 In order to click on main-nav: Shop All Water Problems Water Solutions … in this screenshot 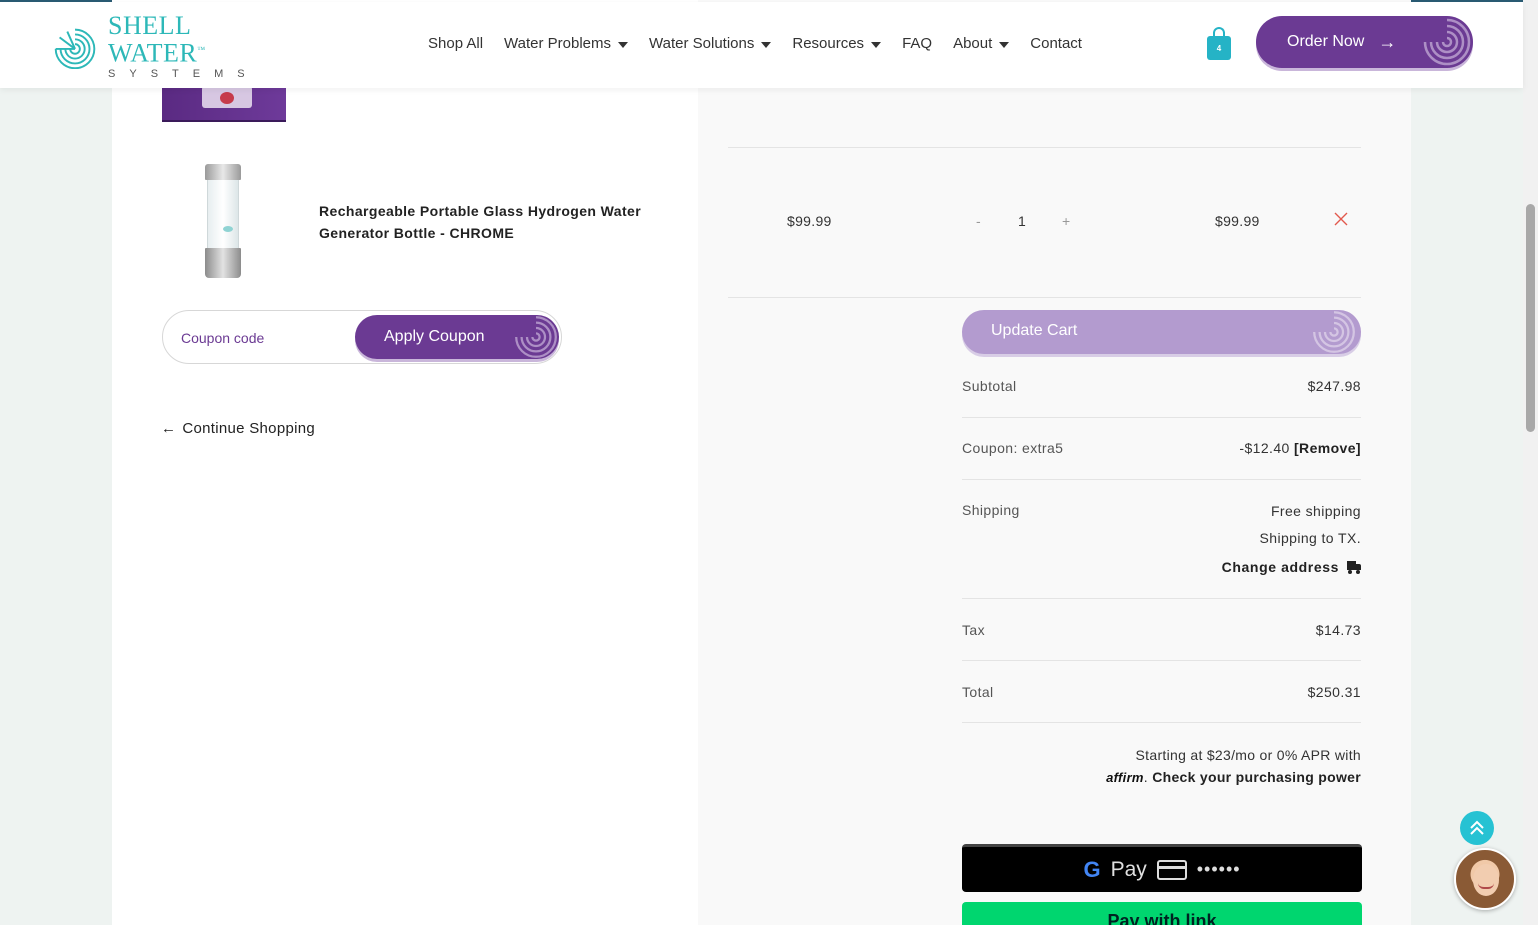, I will do `click(755, 43)`.